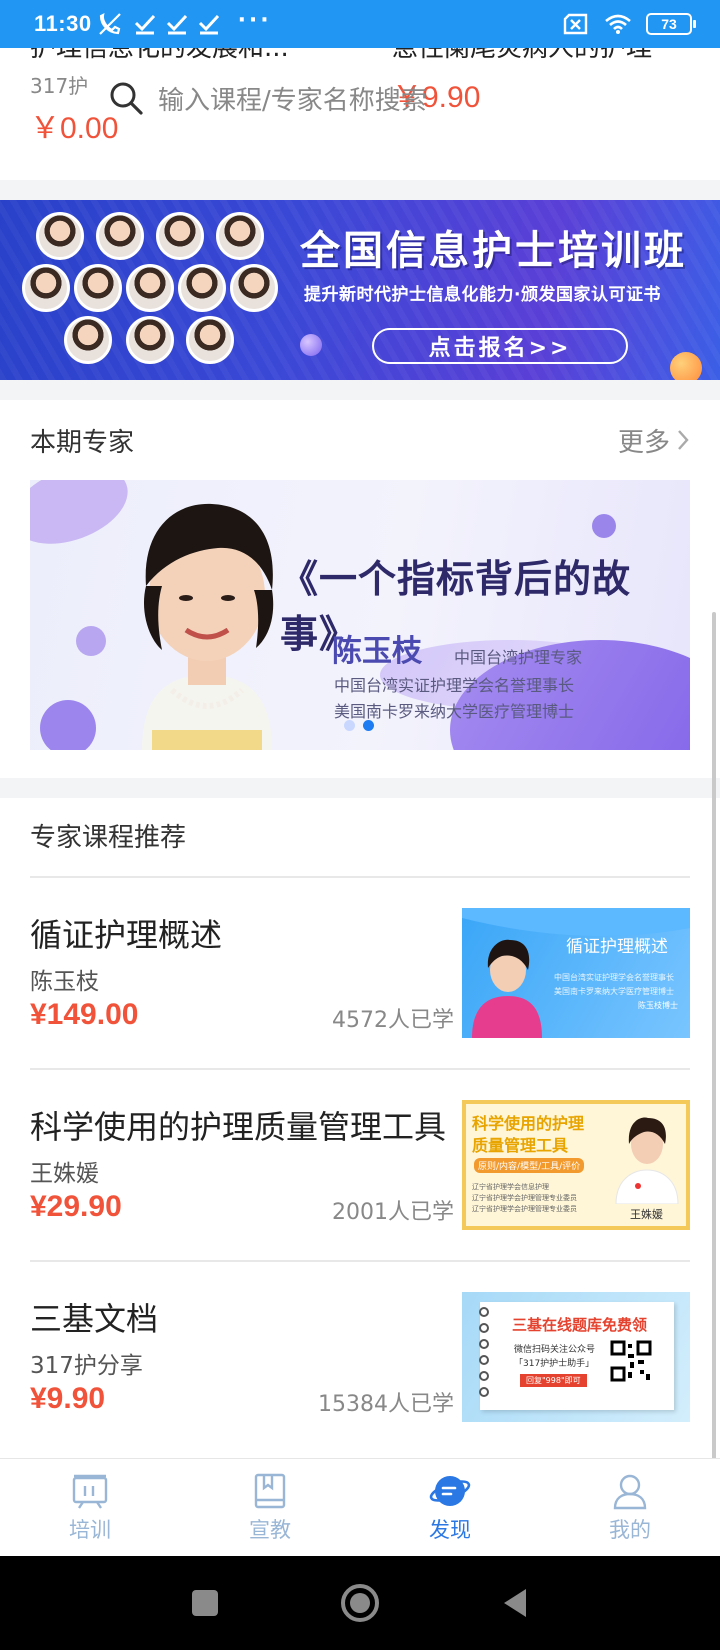 This screenshot has width=720, height=1650. Describe the element at coordinates (555, 1350) in the screenshot. I see `thumb-line: 微信扫码关注公众号` at that location.